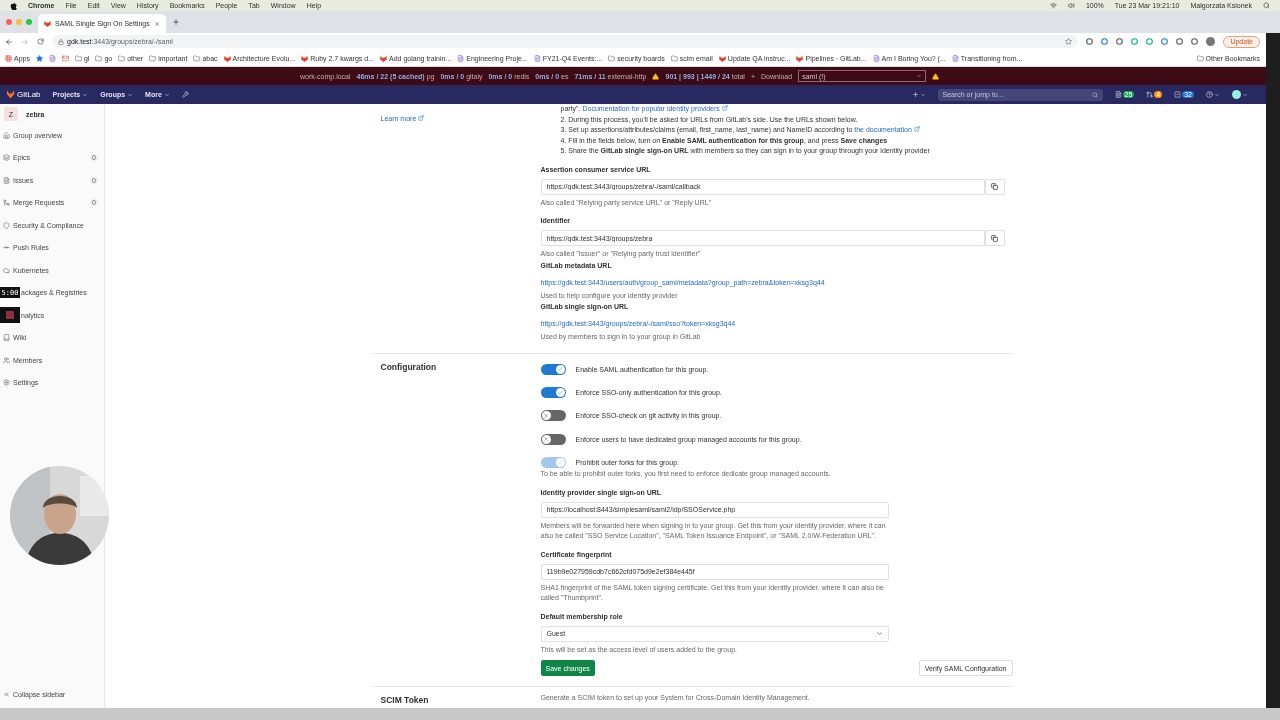  What do you see at coordinates (6, 694) in the screenshot?
I see `collapse-icon` at bounding box center [6, 694].